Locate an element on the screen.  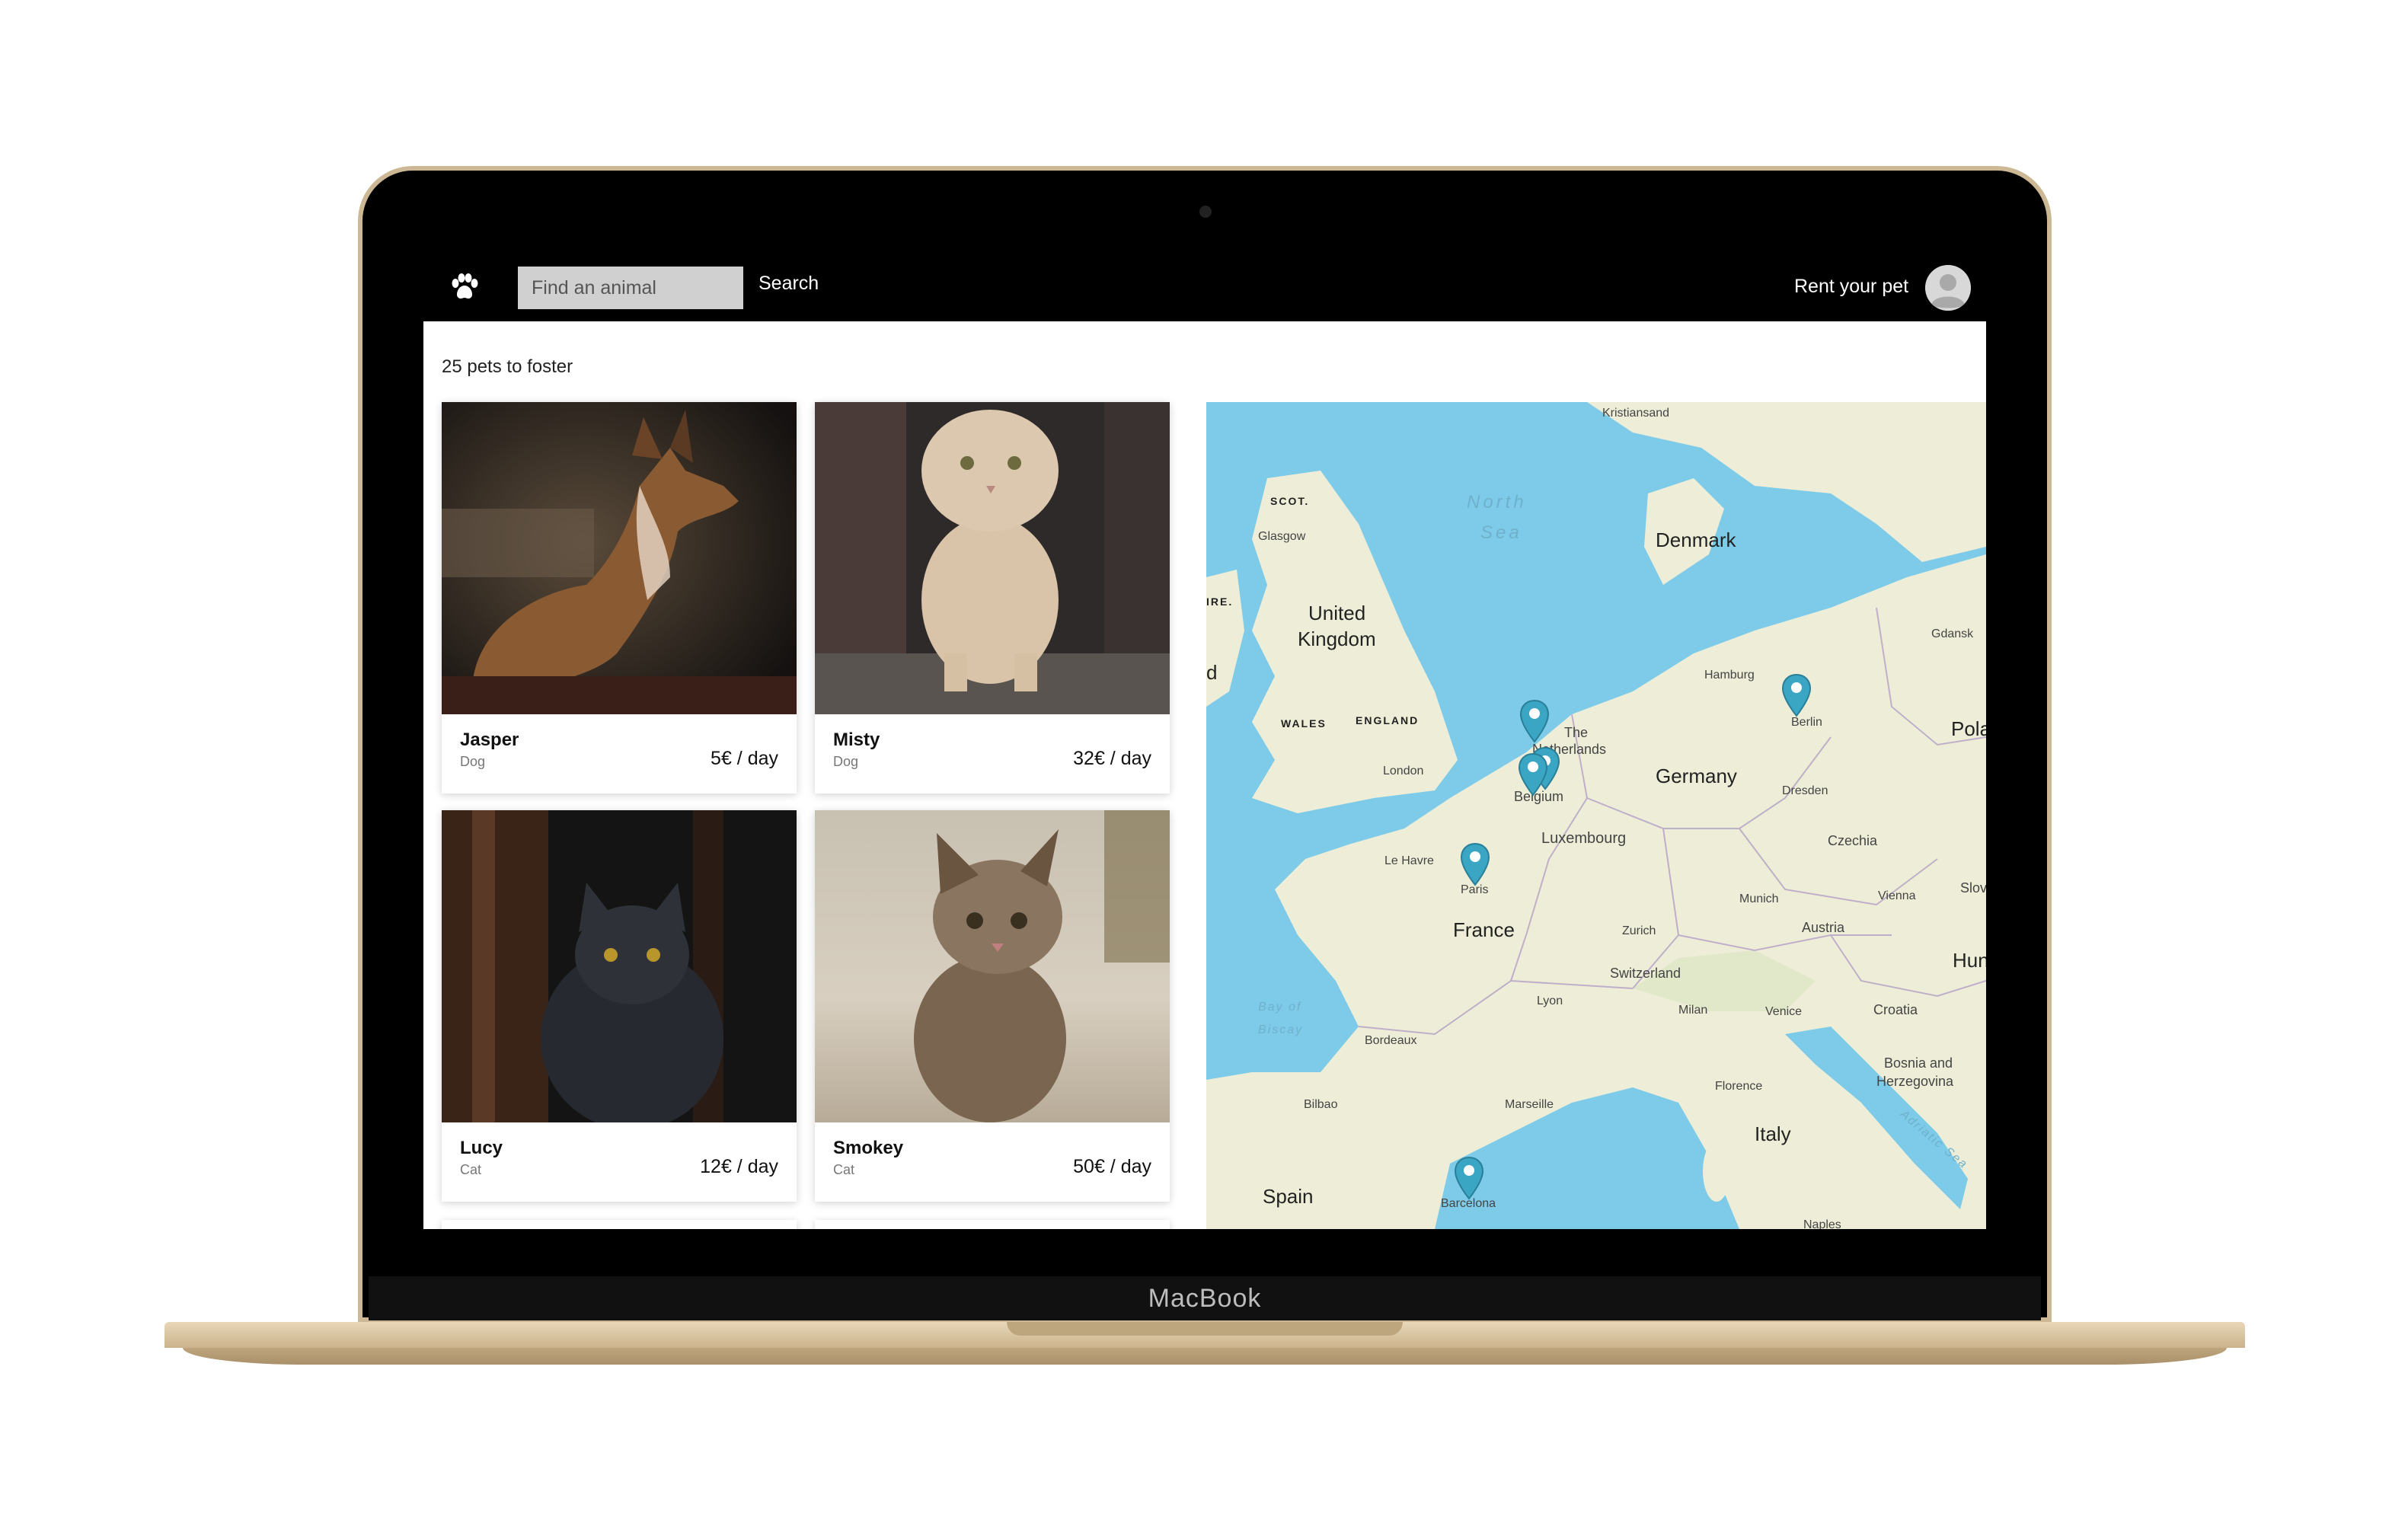
map-label: Sea is located at coordinates (1501, 532).